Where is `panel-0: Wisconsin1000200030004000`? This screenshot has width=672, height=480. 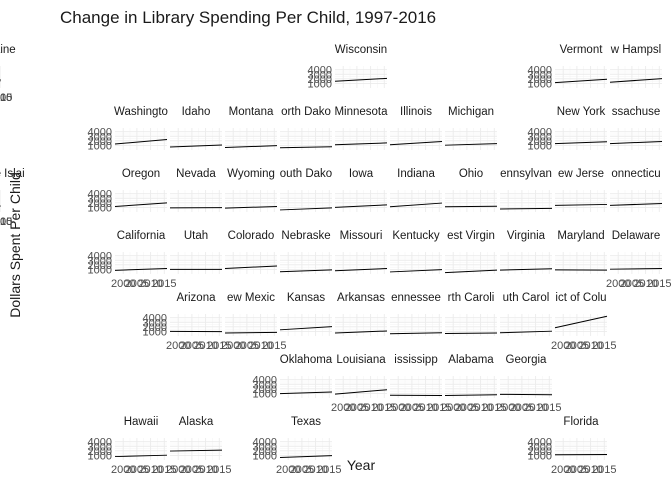
panel-0: Wisconsin1000200030004000 is located at coordinates (348, 67).